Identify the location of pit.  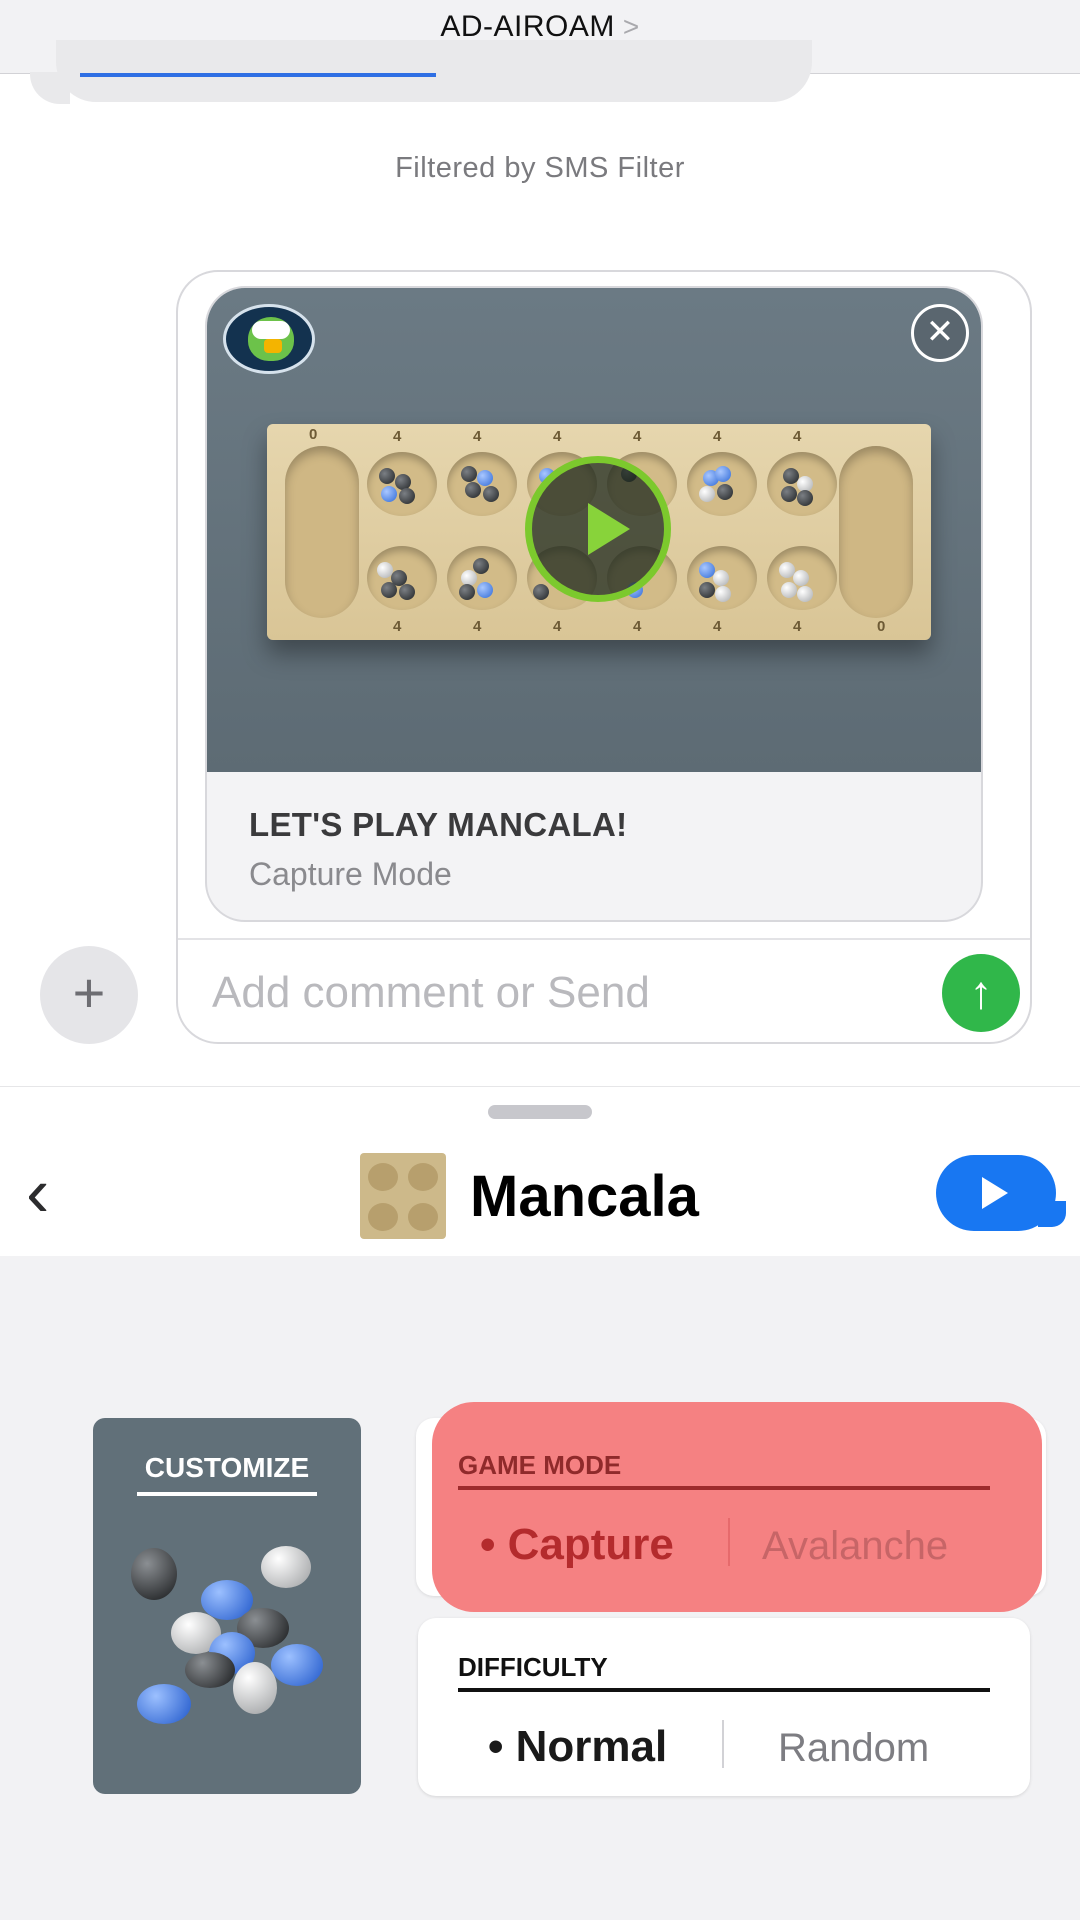
(482, 578).